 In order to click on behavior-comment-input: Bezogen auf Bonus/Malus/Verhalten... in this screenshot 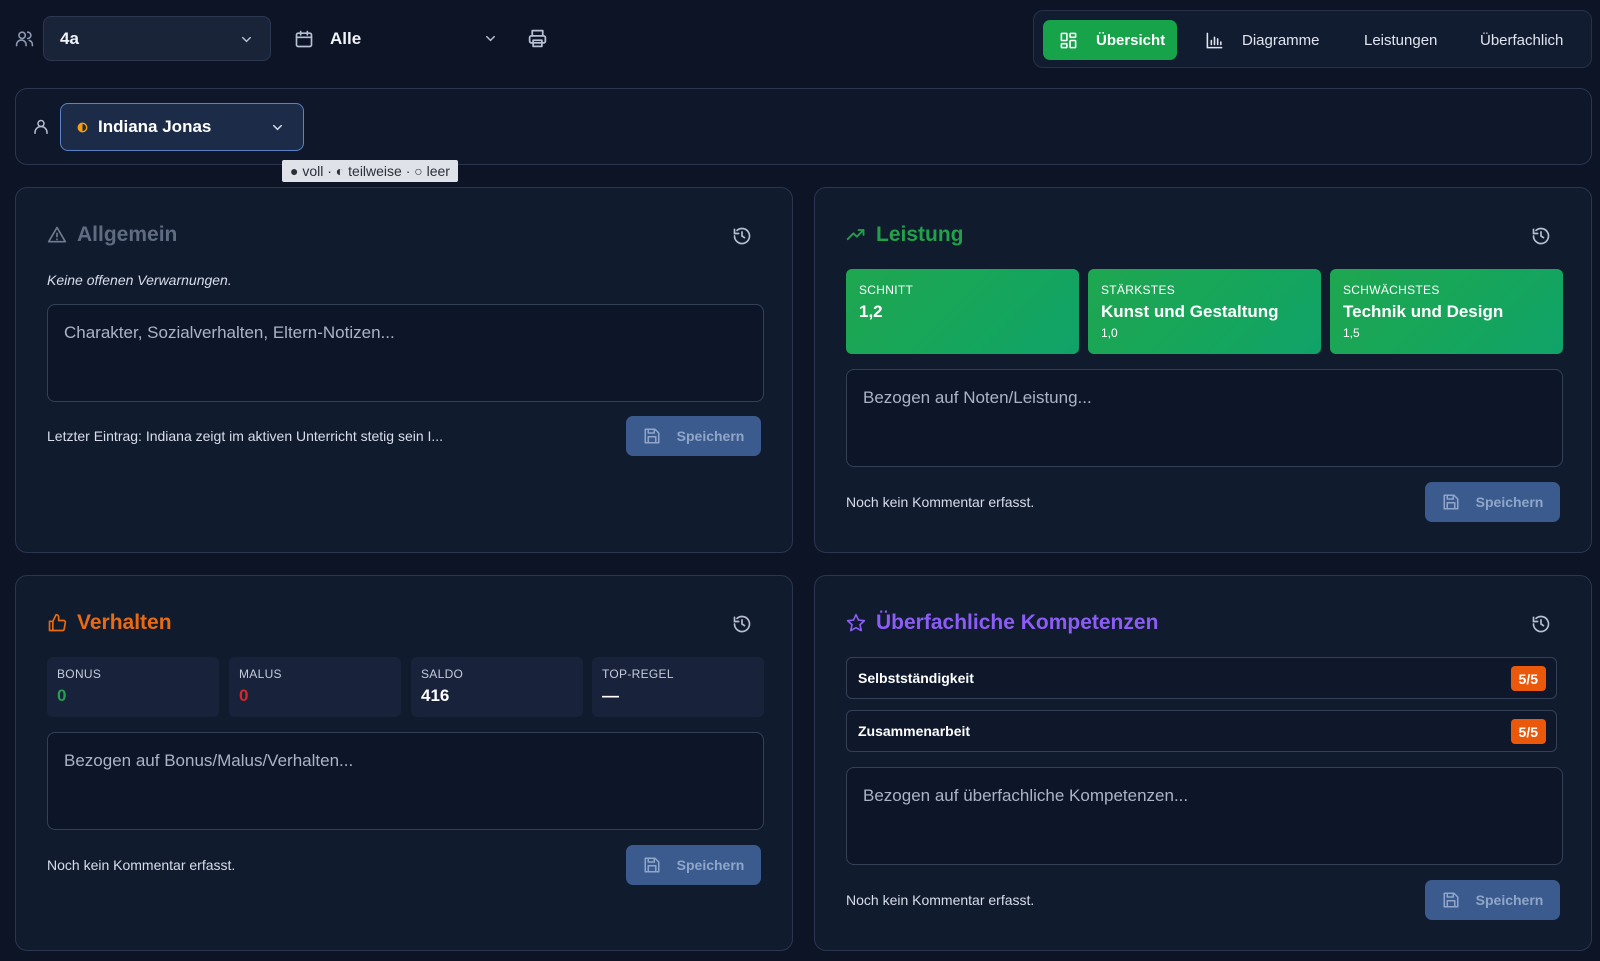, I will do `click(405, 781)`.